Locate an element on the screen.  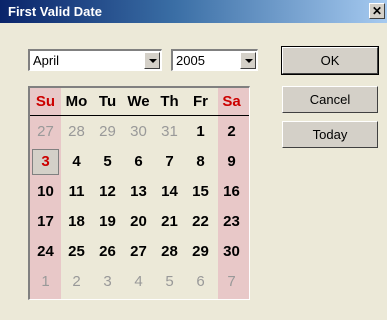
weekday-header: Tu is located at coordinates (107, 101).